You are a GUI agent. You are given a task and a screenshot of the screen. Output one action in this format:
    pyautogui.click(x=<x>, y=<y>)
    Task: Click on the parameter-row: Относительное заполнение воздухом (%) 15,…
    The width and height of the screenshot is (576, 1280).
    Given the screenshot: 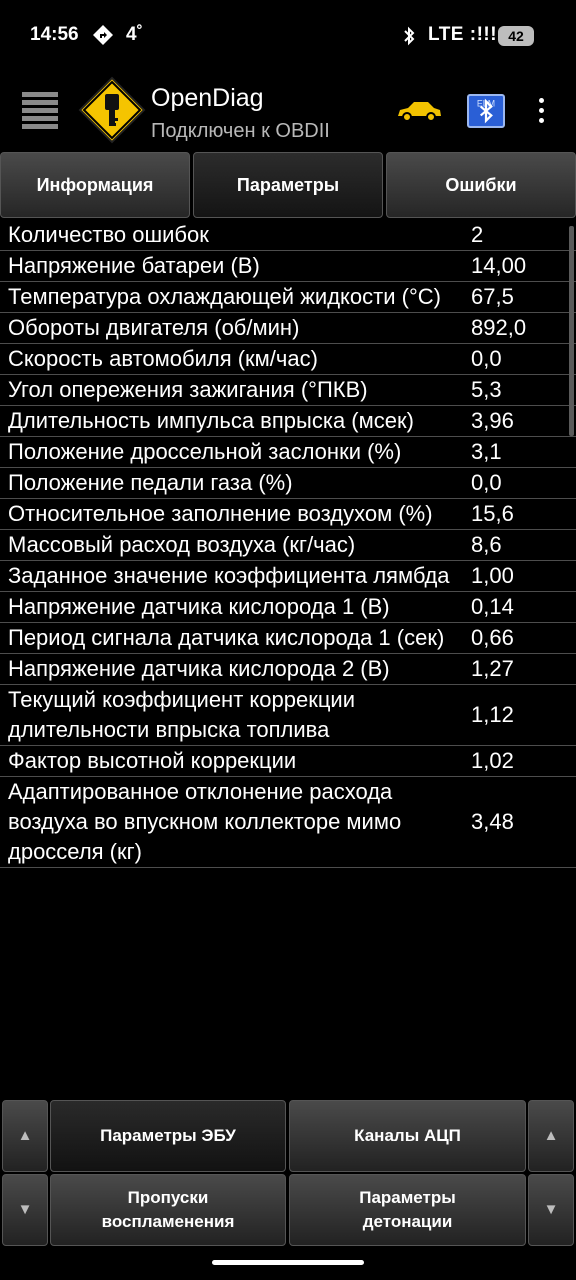 What is the action you would take?
    pyautogui.click(x=288, y=514)
    